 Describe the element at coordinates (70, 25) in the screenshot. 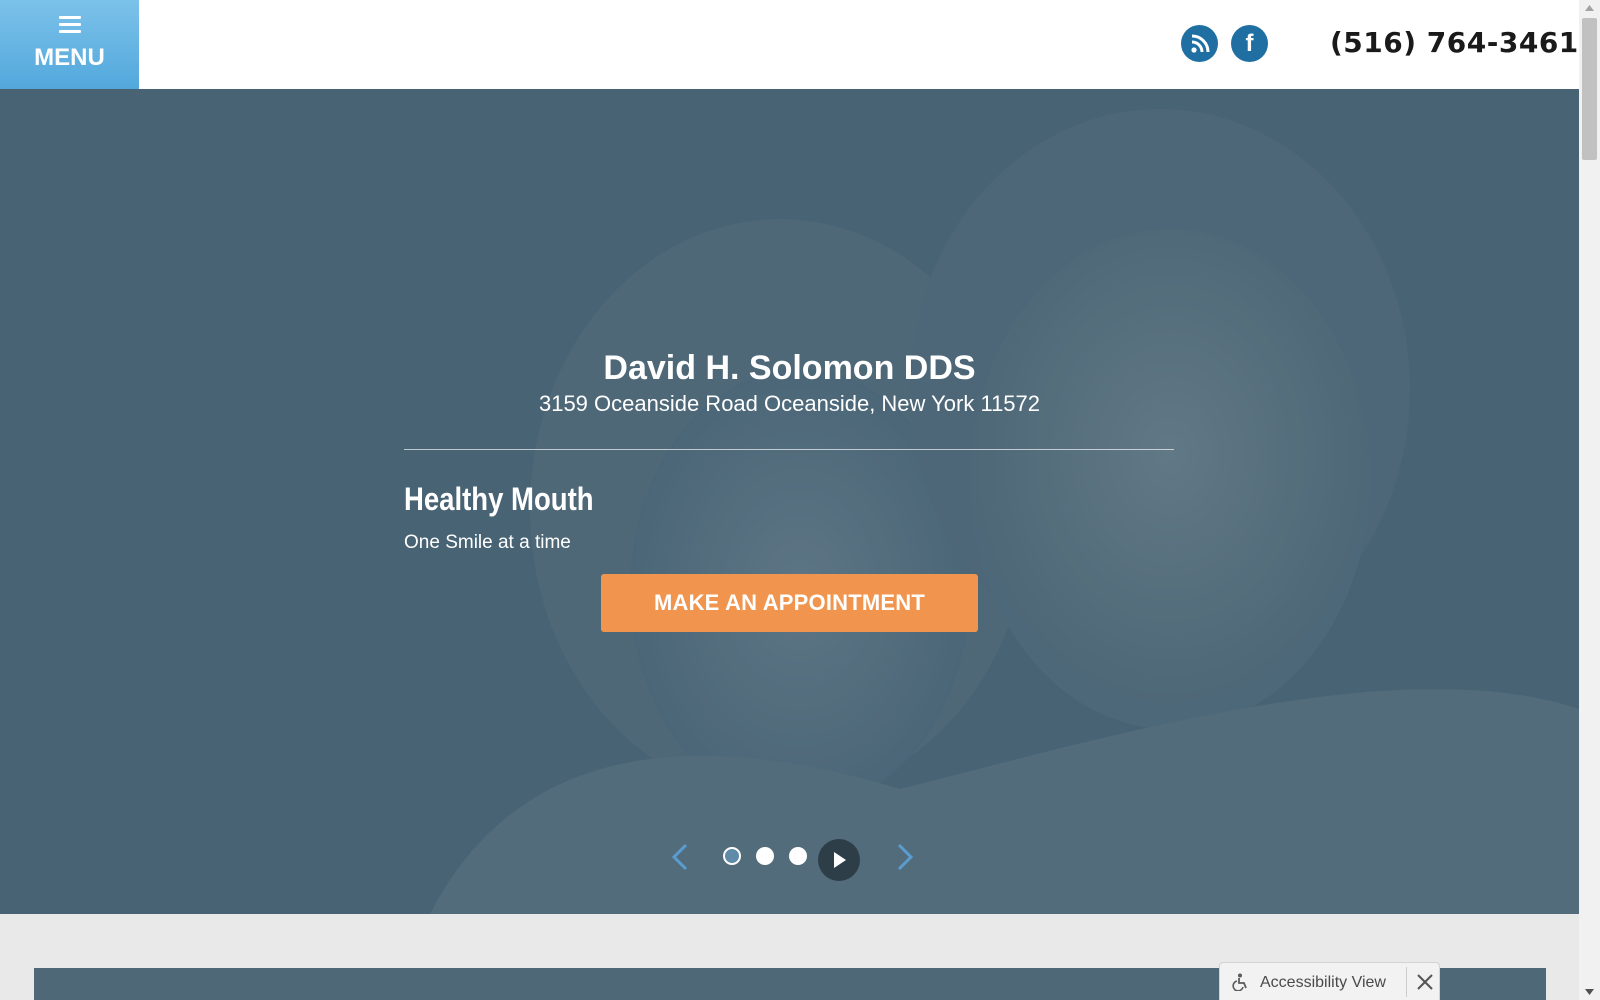

I see `hamburger-icon` at that location.